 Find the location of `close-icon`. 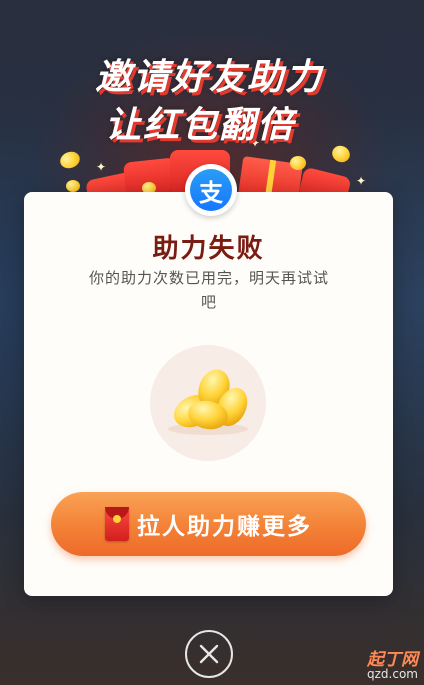

close-icon is located at coordinates (209, 654).